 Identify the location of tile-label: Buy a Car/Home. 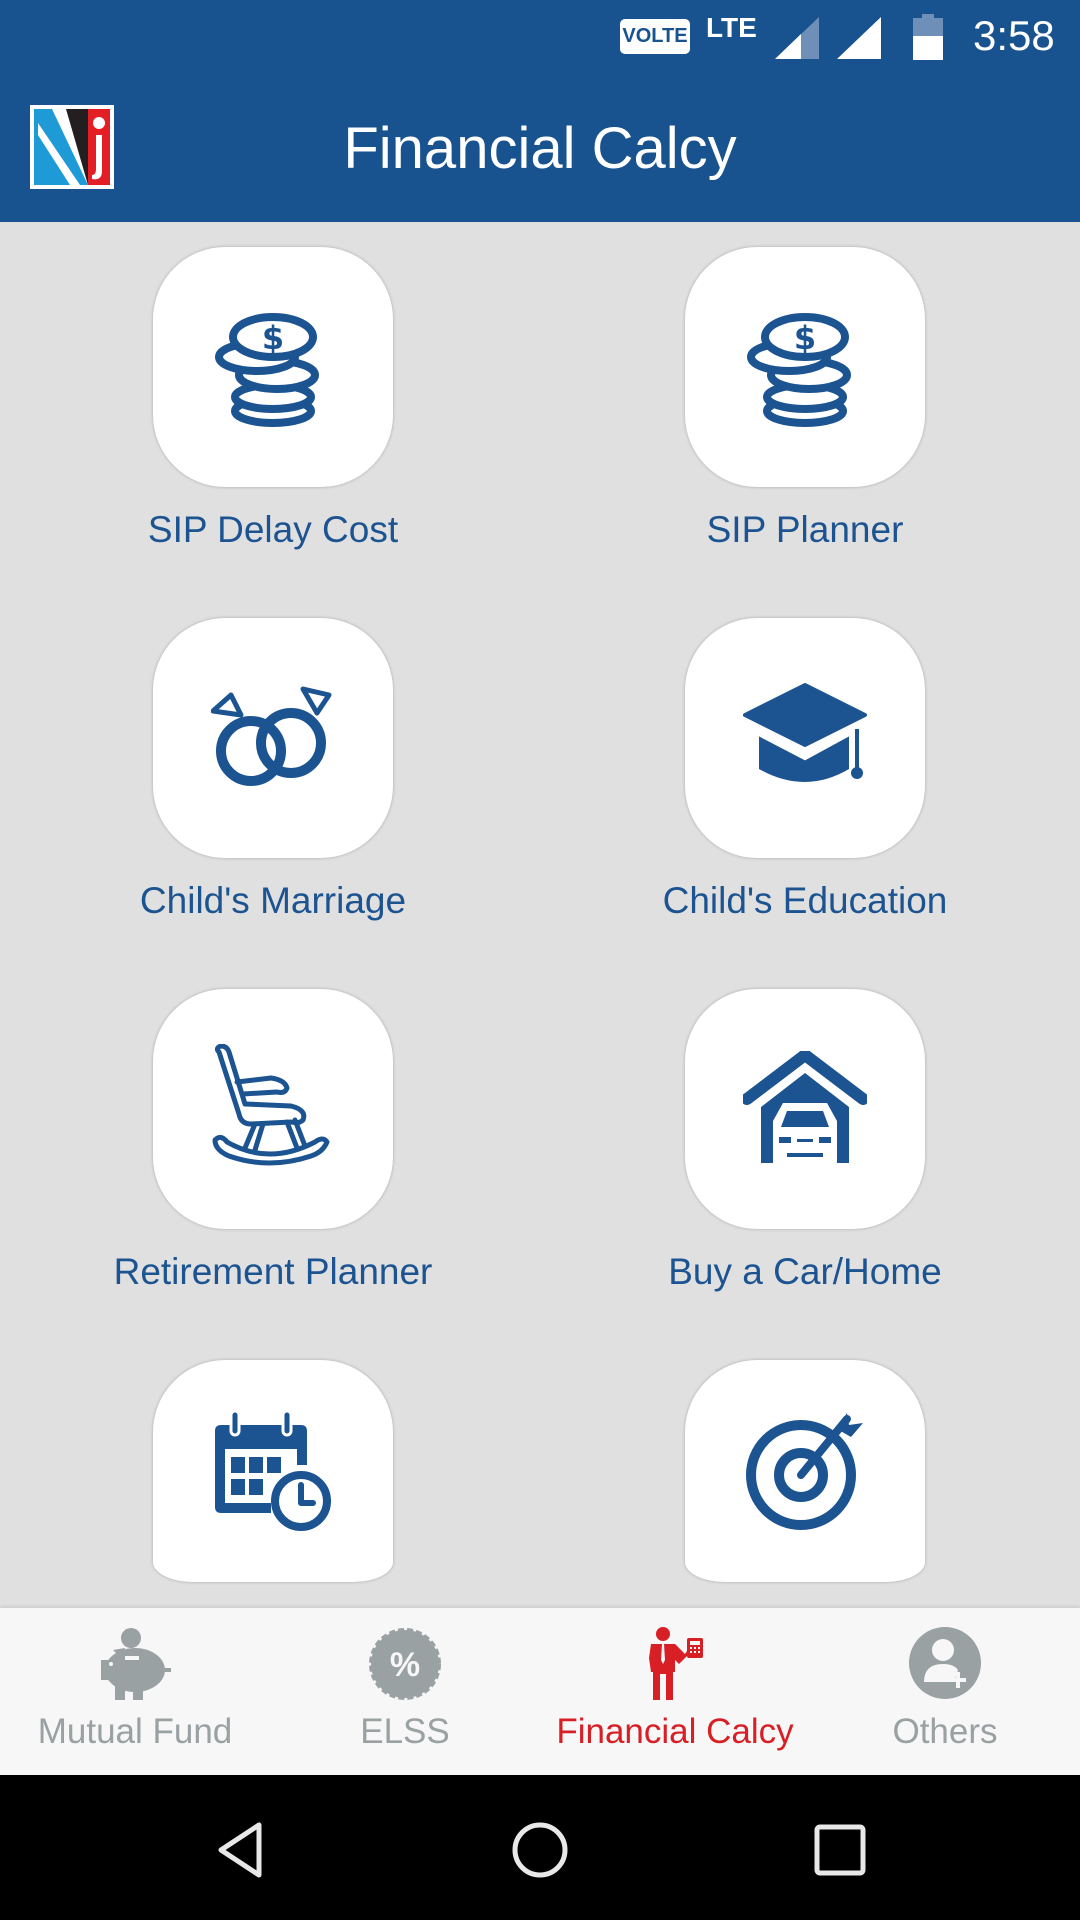
(805, 1271).